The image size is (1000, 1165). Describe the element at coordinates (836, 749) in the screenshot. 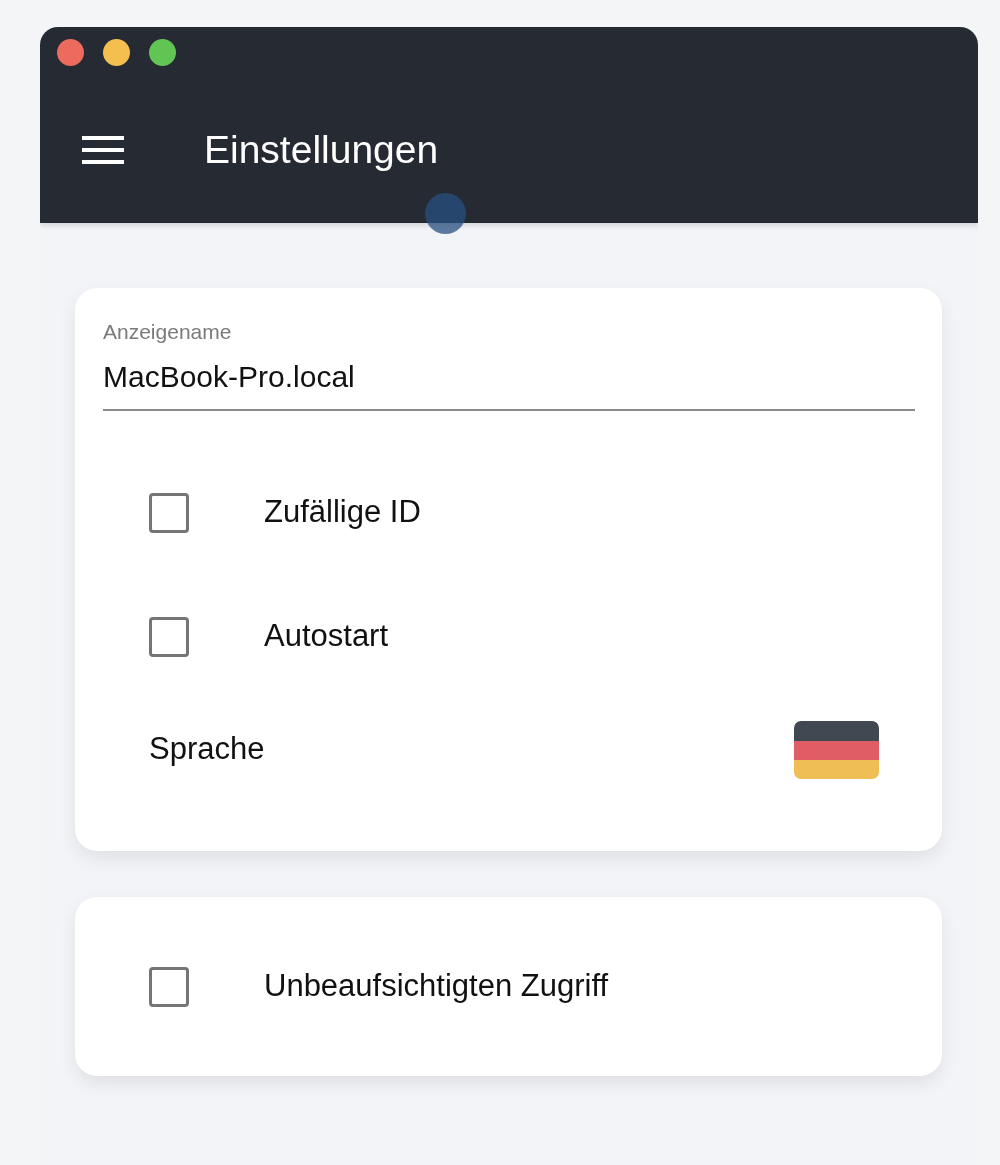

I see `flag-icon` at that location.